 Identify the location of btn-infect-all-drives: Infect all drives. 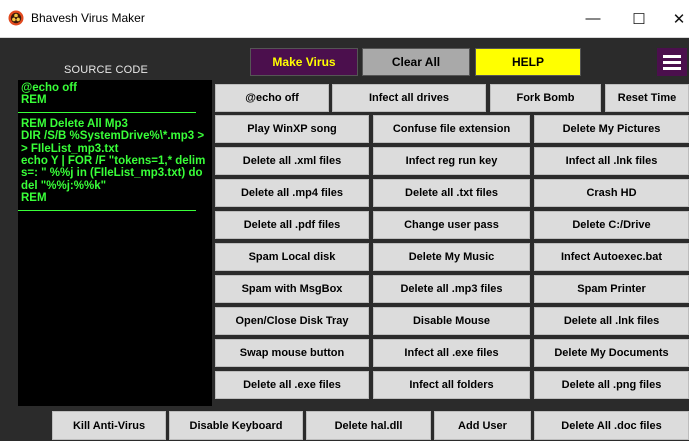
(409, 98).